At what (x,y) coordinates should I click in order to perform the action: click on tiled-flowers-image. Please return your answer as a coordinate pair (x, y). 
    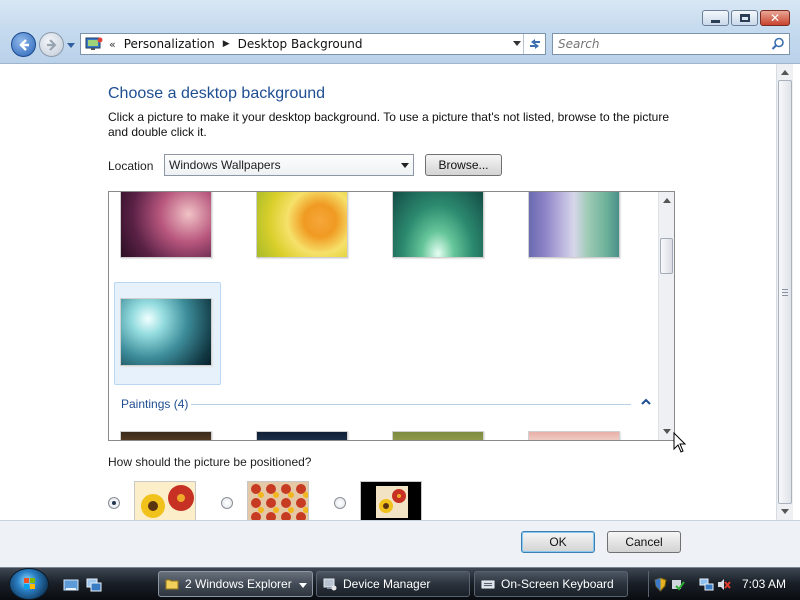
    Looking at the image, I should click on (278, 501).